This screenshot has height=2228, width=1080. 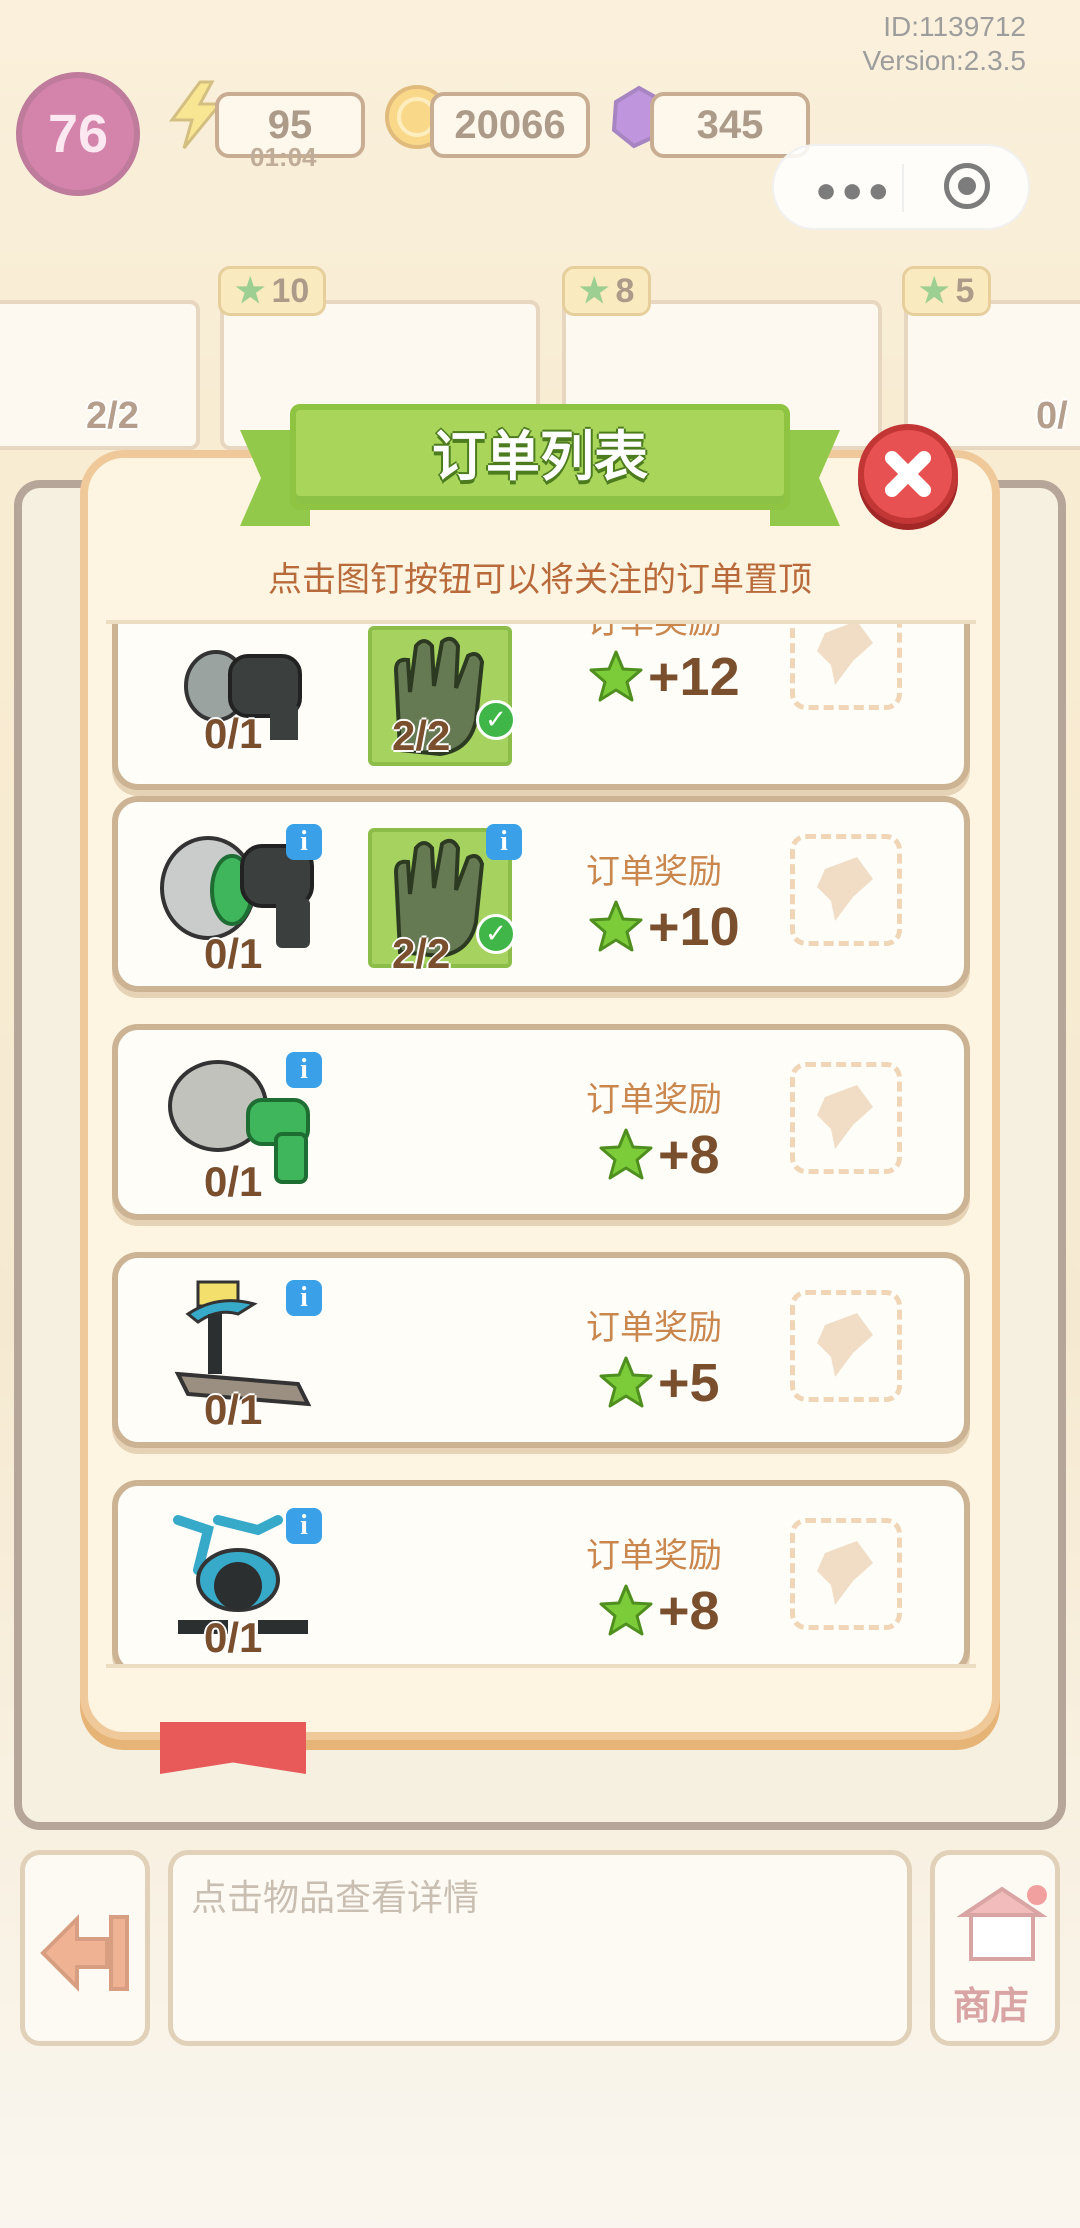 I want to click on reward-amount: +12, so click(x=694, y=677).